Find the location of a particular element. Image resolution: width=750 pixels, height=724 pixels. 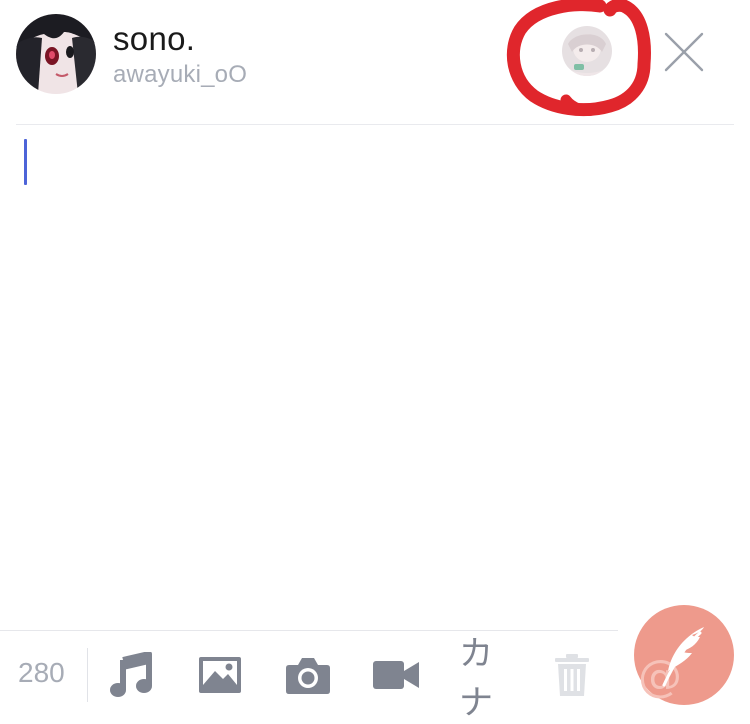

camera-icon is located at coordinates (308, 676).